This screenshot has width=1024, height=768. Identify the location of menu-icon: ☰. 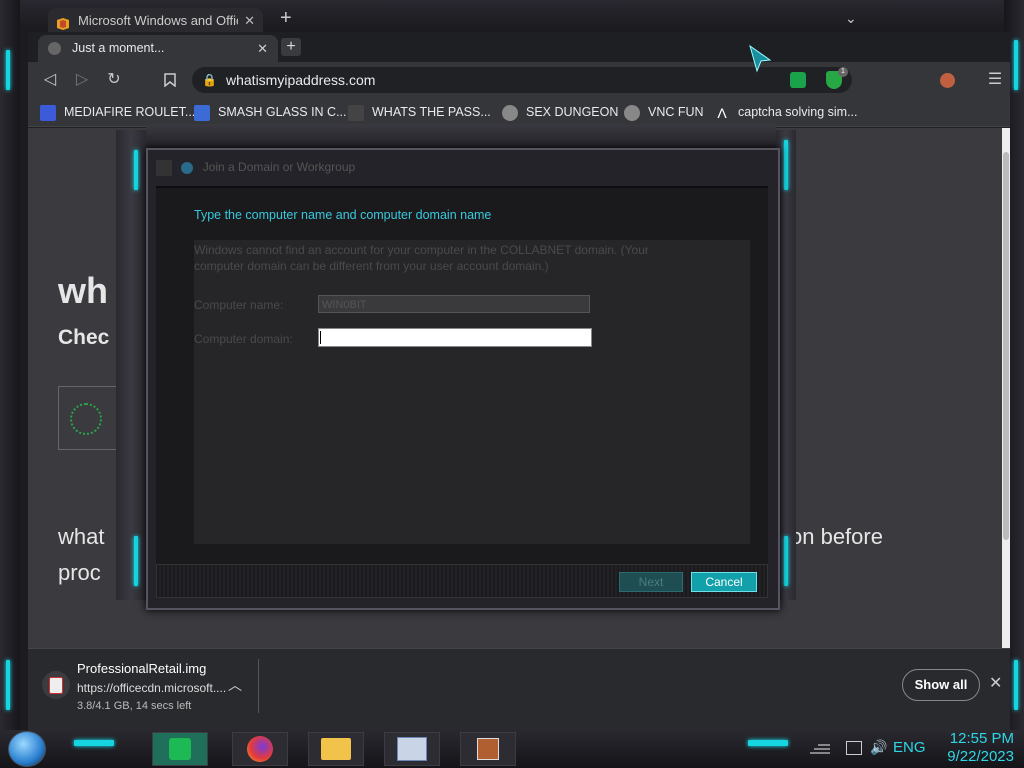
(995, 80).